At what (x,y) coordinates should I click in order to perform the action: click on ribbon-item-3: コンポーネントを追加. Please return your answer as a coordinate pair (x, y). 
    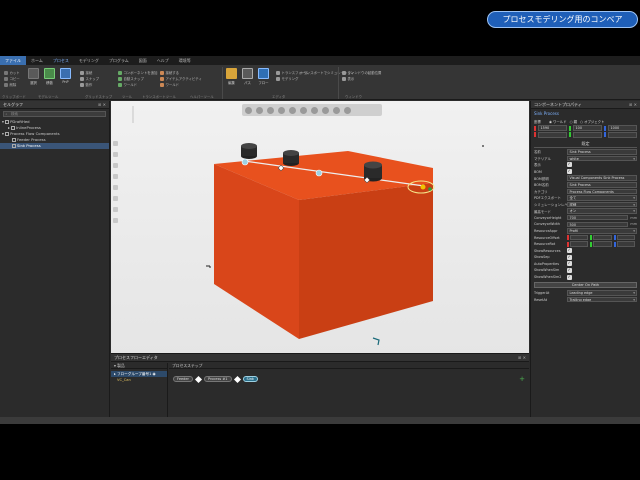
    Looking at the image, I should click on (137, 72).